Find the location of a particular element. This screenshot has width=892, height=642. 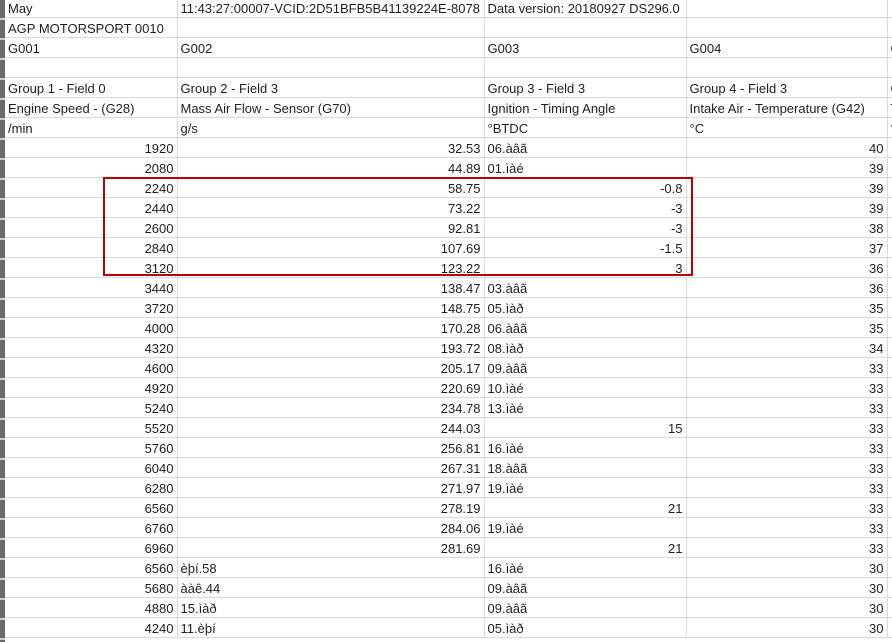

table-cell: 6280 is located at coordinates (91, 487).